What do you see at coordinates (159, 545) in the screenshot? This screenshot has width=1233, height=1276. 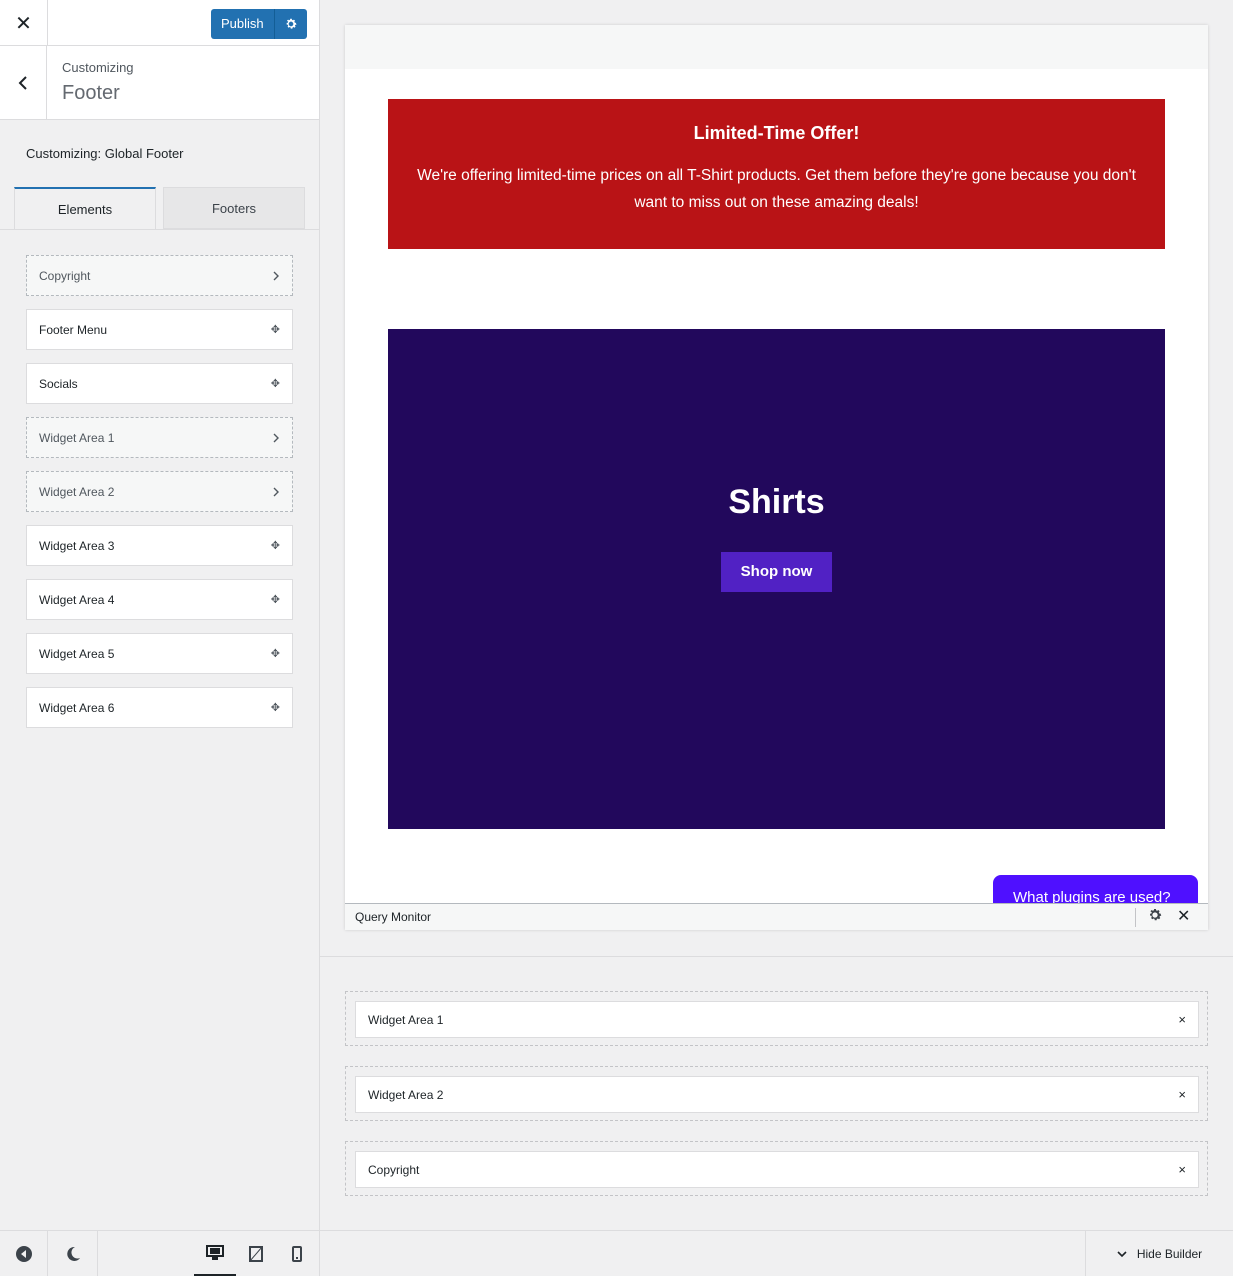 I see `element-widget-area-3: Widget Area 3 ✥` at bounding box center [159, 545].